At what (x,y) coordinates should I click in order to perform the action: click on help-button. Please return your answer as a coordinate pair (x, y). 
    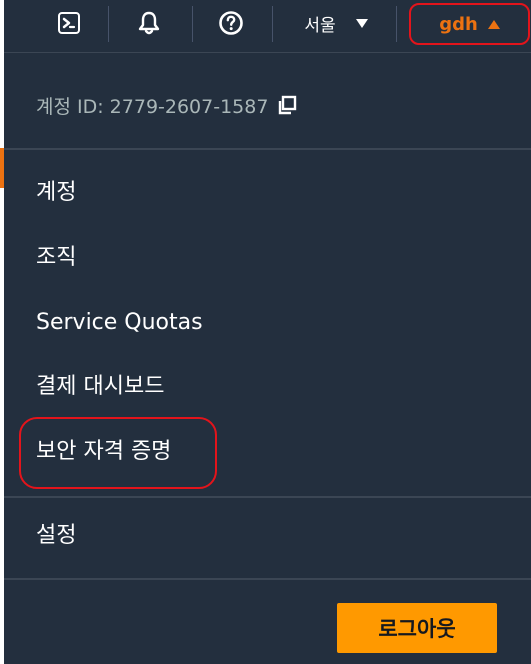
    Looking at the image, I should click on (231, 23).